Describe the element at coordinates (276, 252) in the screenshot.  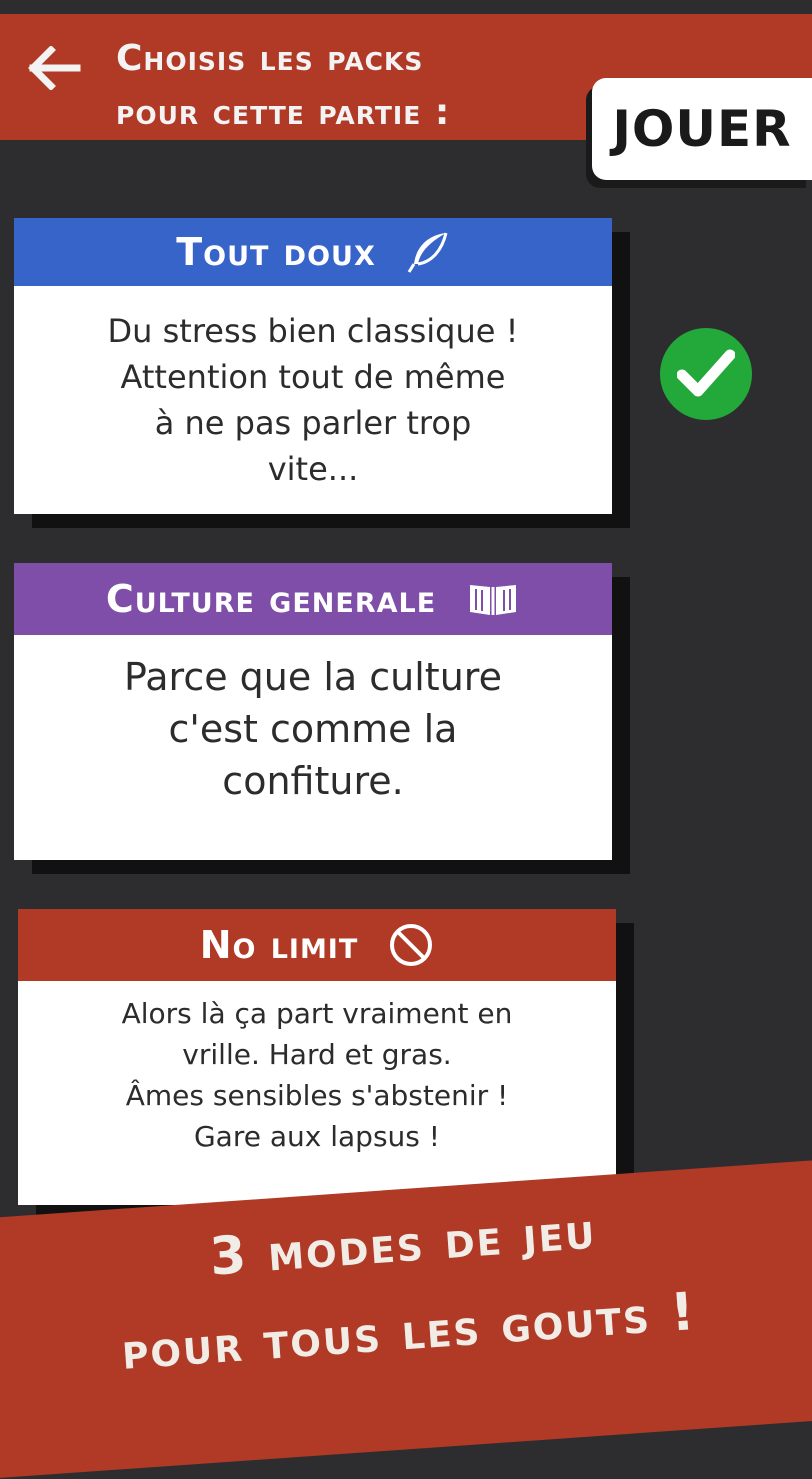
I see `pack-title: Tout doux` at that location.